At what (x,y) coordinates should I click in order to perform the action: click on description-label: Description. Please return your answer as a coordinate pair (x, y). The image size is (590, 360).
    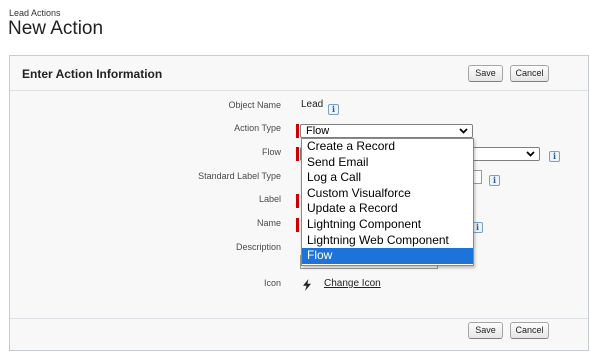
    Looking at the image, I should click on (258, 247).